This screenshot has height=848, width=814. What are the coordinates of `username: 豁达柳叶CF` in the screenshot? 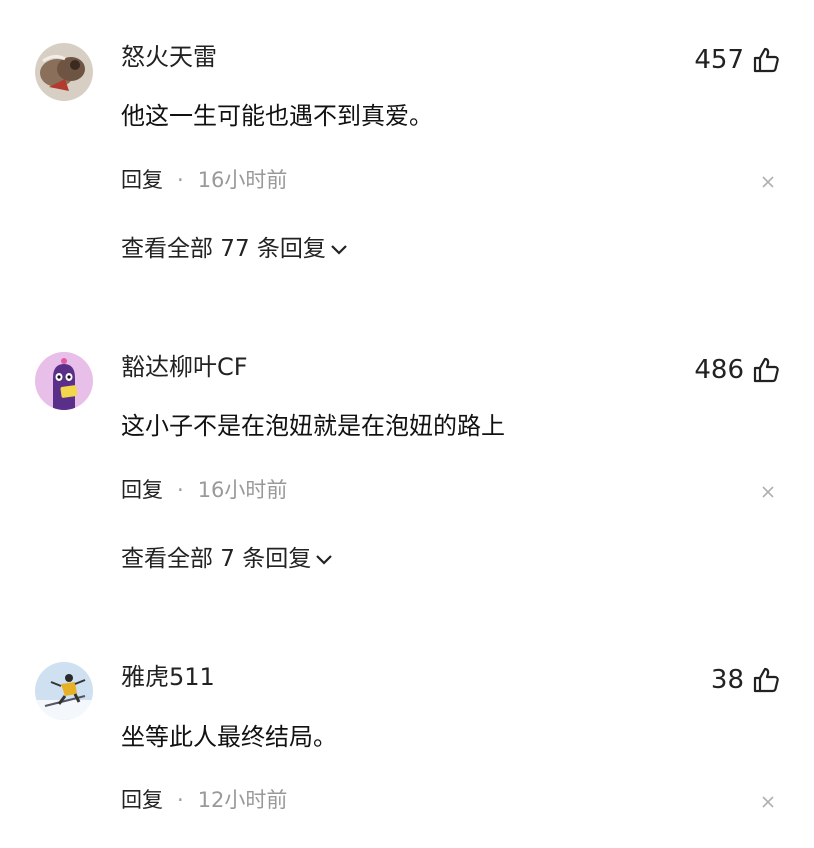 It's located at (184, 367).